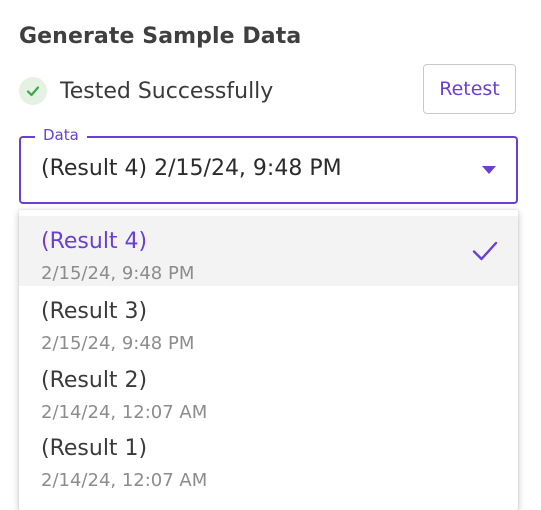  Describe the element at coordinates (489, 170) in the screenshot. I see `dropdown-arrow-icon` at that location.